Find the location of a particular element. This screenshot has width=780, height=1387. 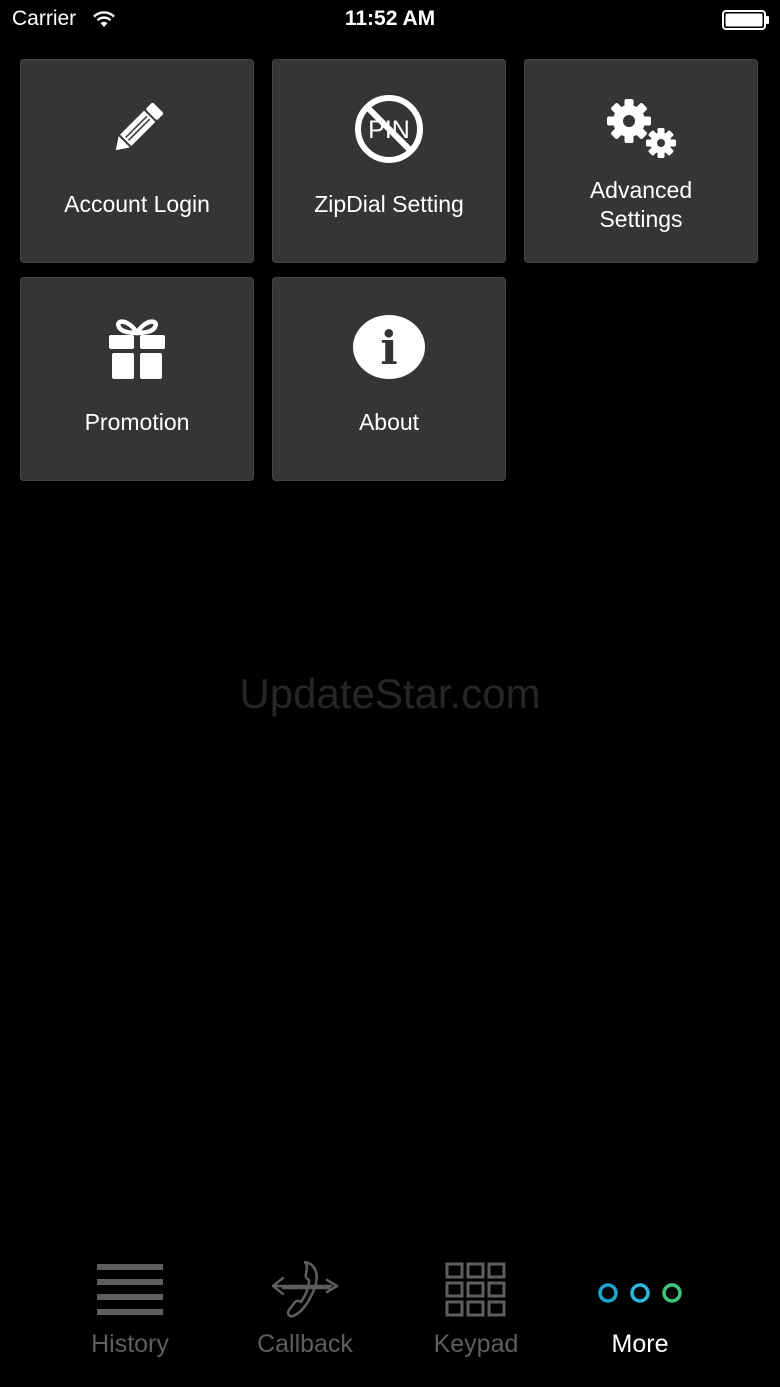

info-icon-text: i is located at coordinates (388, 348).